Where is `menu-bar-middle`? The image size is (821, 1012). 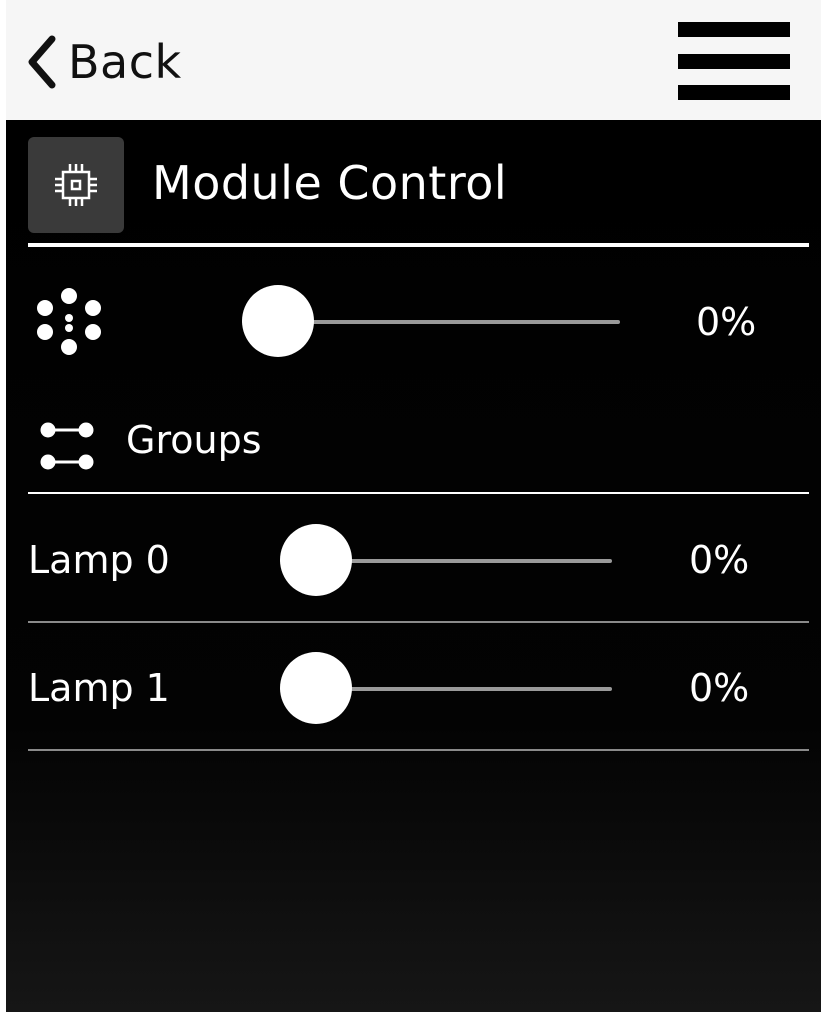
menu-bar-middle is located at coordinates (734, 61).